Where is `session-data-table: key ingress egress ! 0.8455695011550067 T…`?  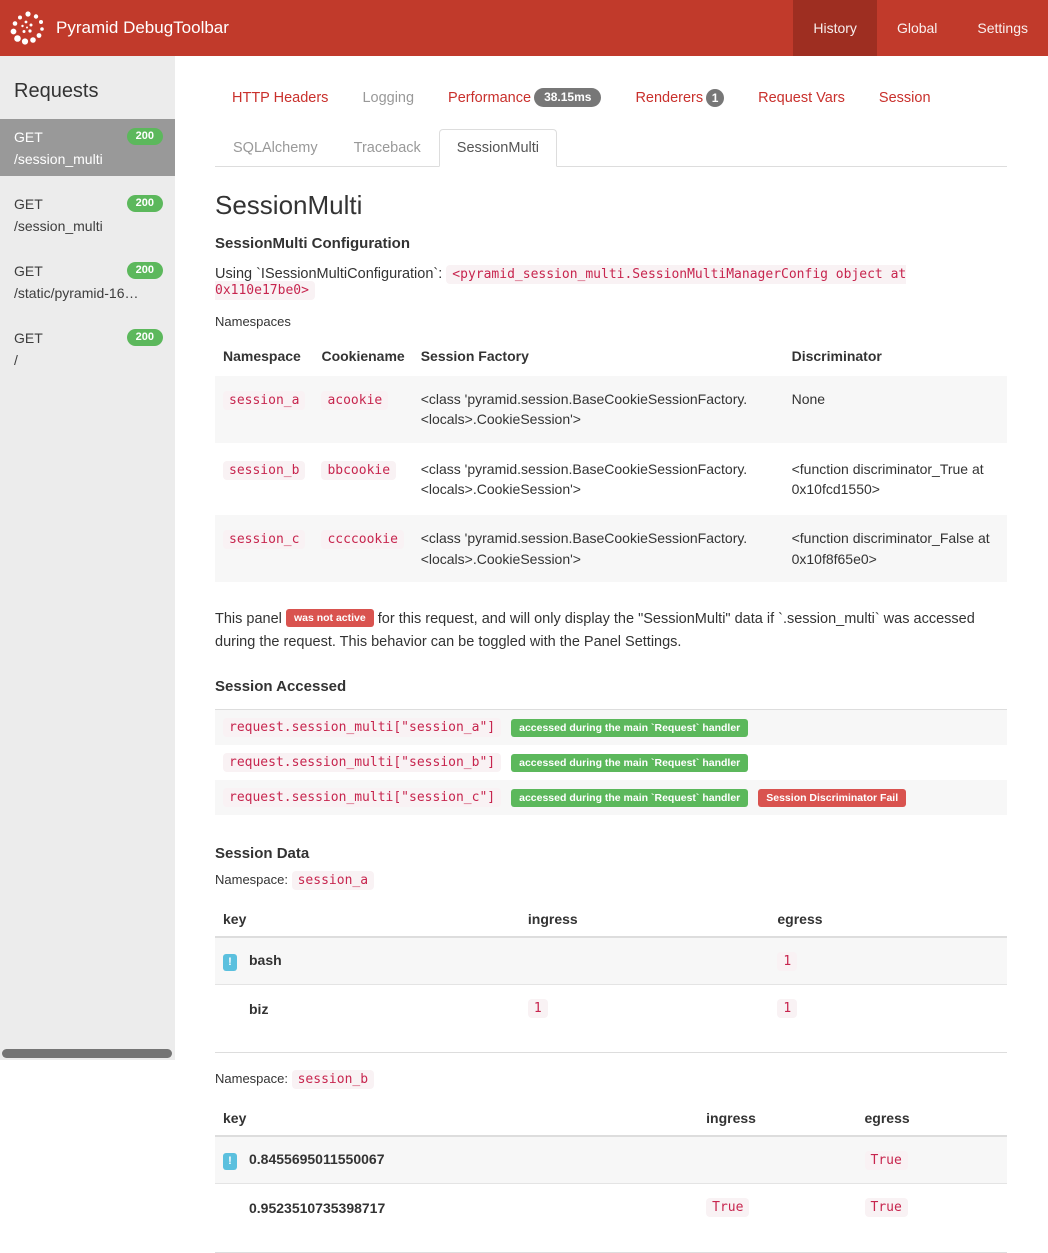
session-data-table: key ingress egress ! 0.8455695011550067 T… is located at coordinates (611, 1165).